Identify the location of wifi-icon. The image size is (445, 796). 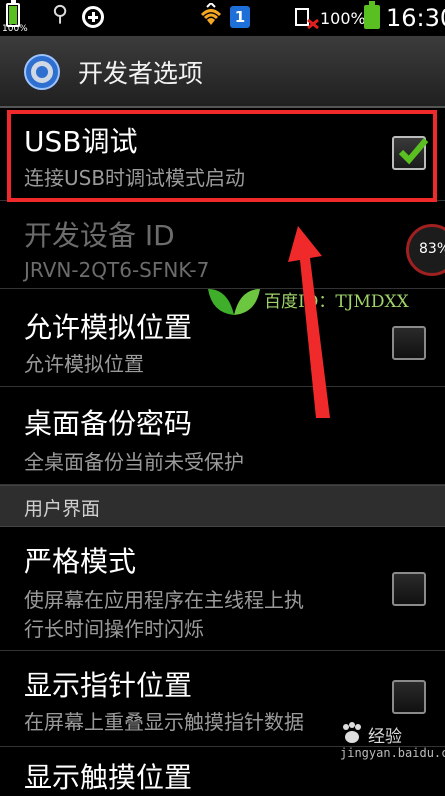
(211, 14).